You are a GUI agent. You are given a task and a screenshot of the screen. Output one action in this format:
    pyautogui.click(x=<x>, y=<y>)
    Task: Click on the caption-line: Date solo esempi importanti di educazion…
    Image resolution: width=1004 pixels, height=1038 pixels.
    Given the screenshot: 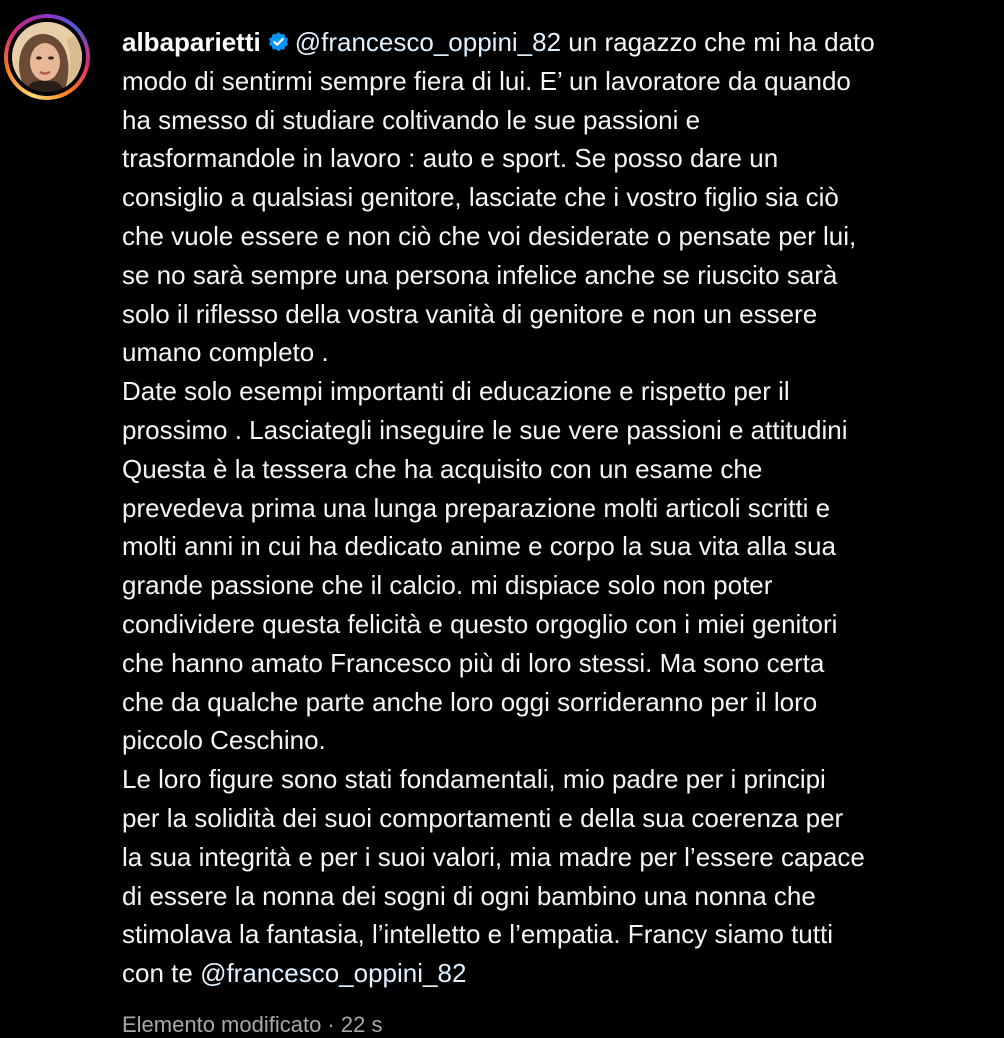 What is the action you would take?
    pyautogui.click(x=456, y=391)
    